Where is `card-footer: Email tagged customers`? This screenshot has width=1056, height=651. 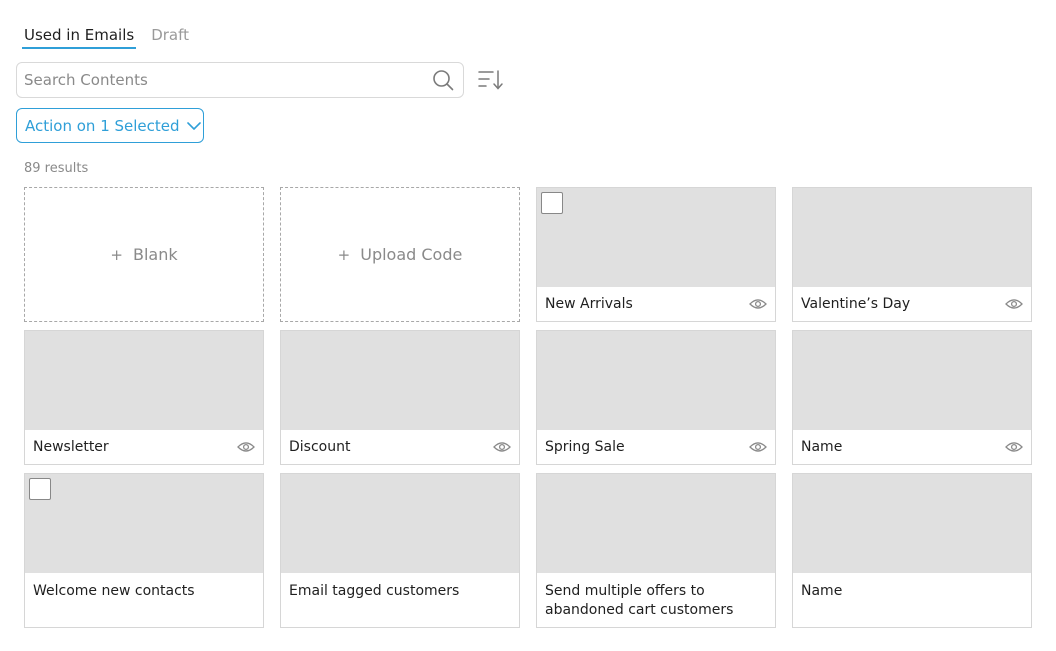 card-footer: Email tagged customers is located at coordinates (400, 600).